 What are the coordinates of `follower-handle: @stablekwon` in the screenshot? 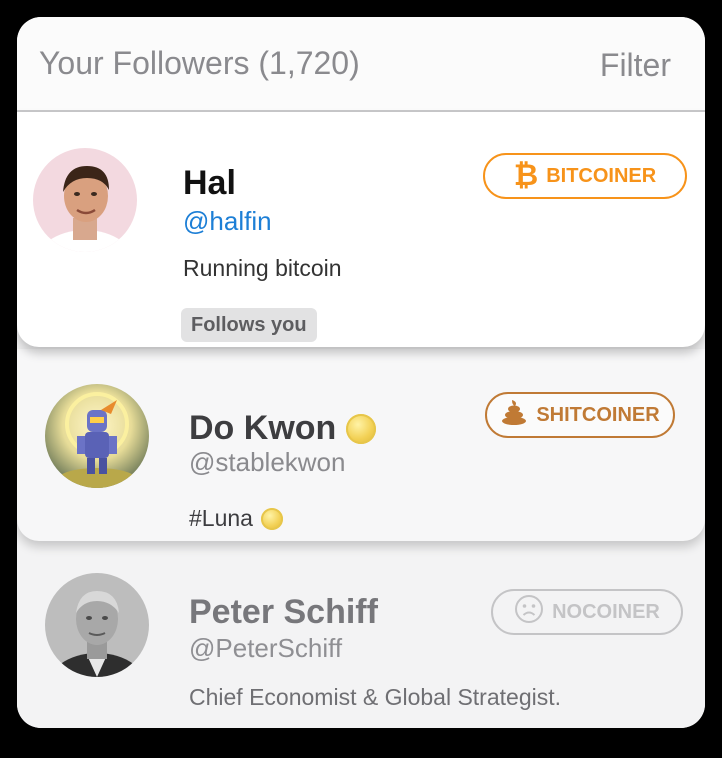 It's located at (267, 462).